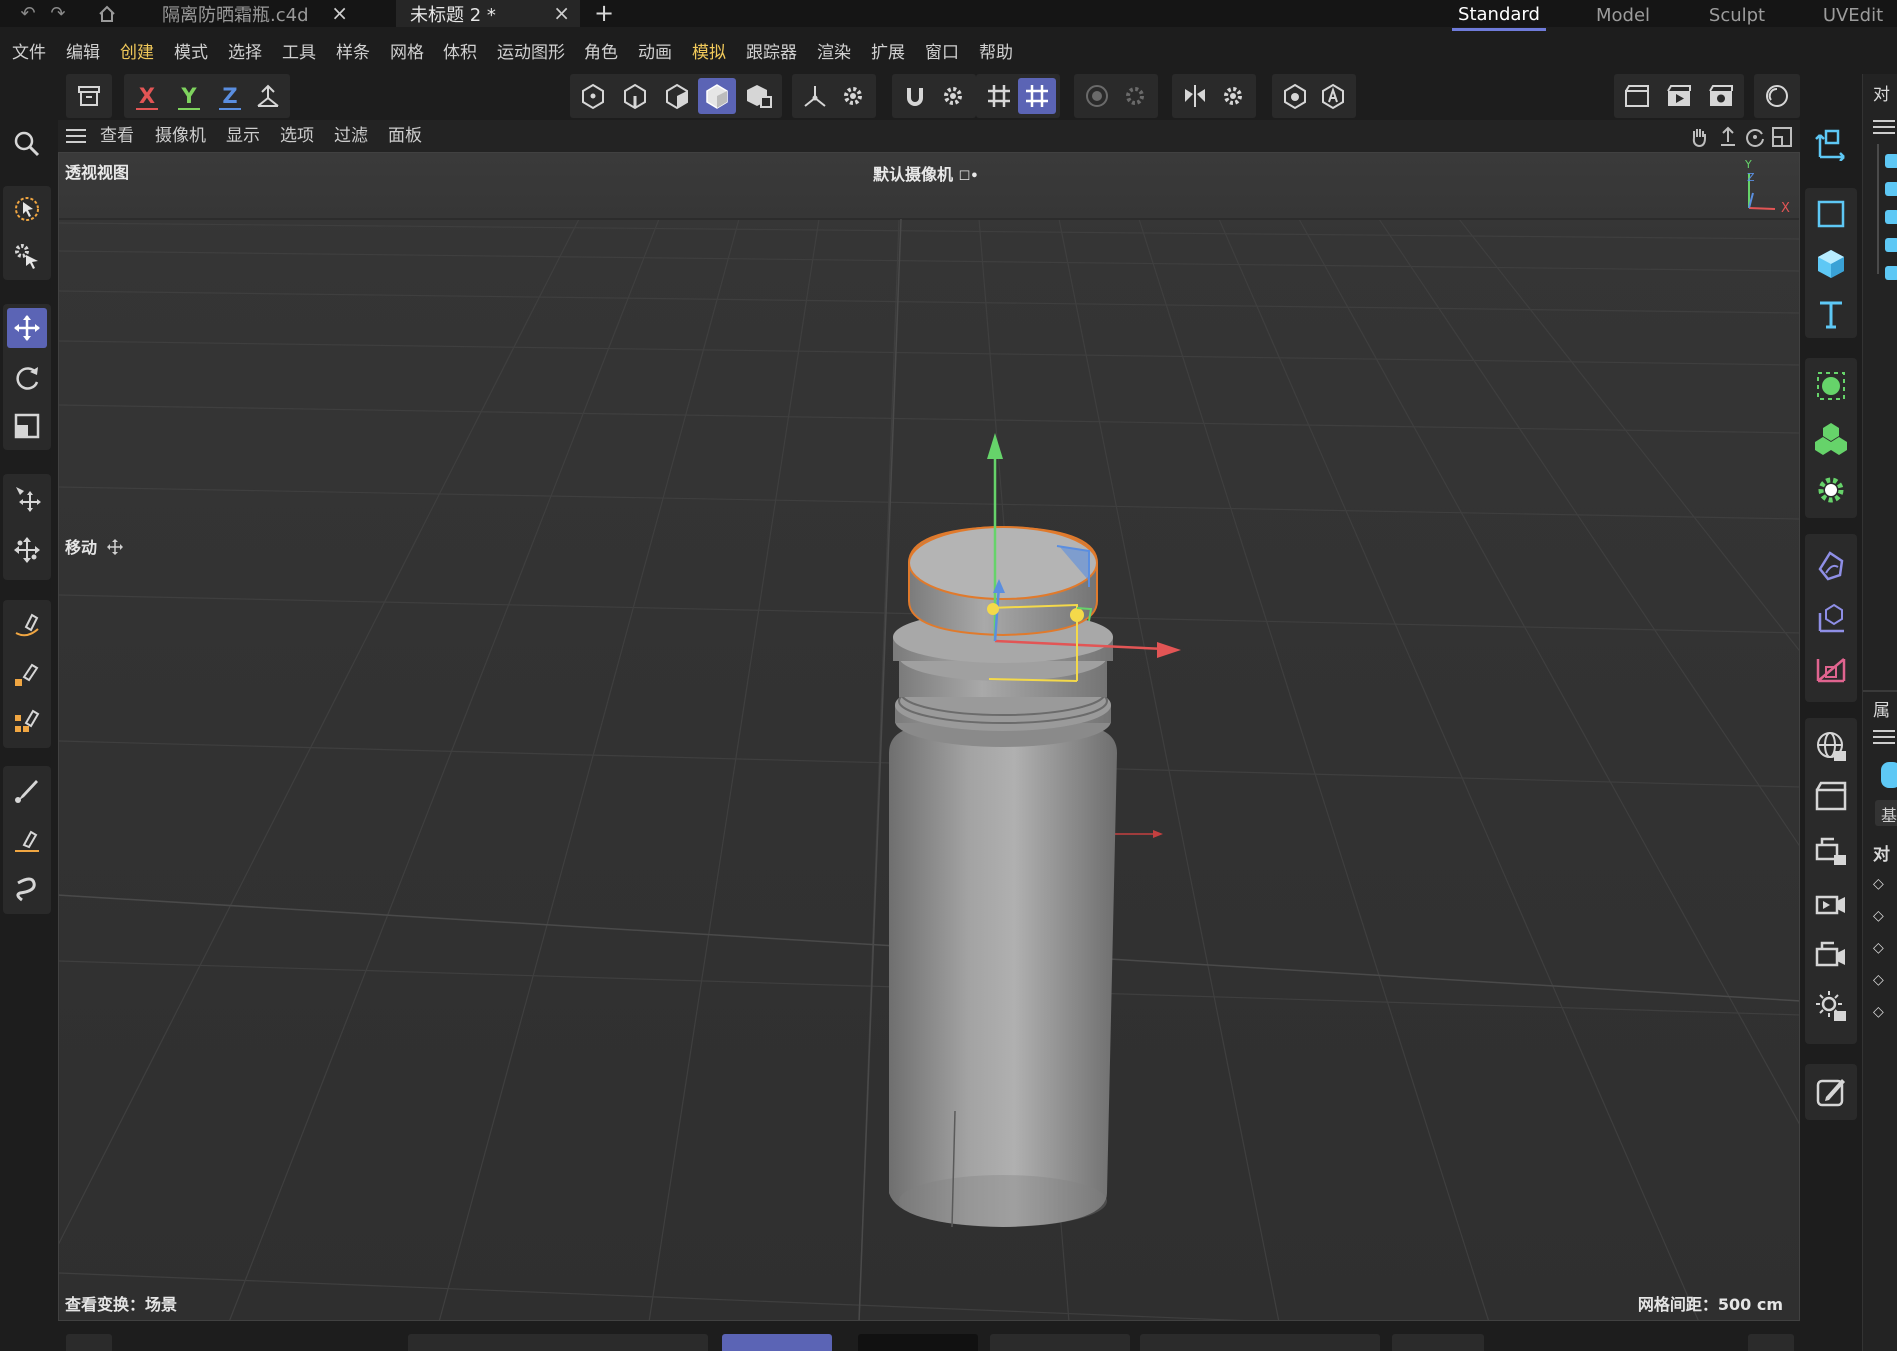 The width and height of the screenshot is (1897, 1351). Describe the element at coordinates (759, 96) in the screenshot. I see `uv-mode-icon` at that location.